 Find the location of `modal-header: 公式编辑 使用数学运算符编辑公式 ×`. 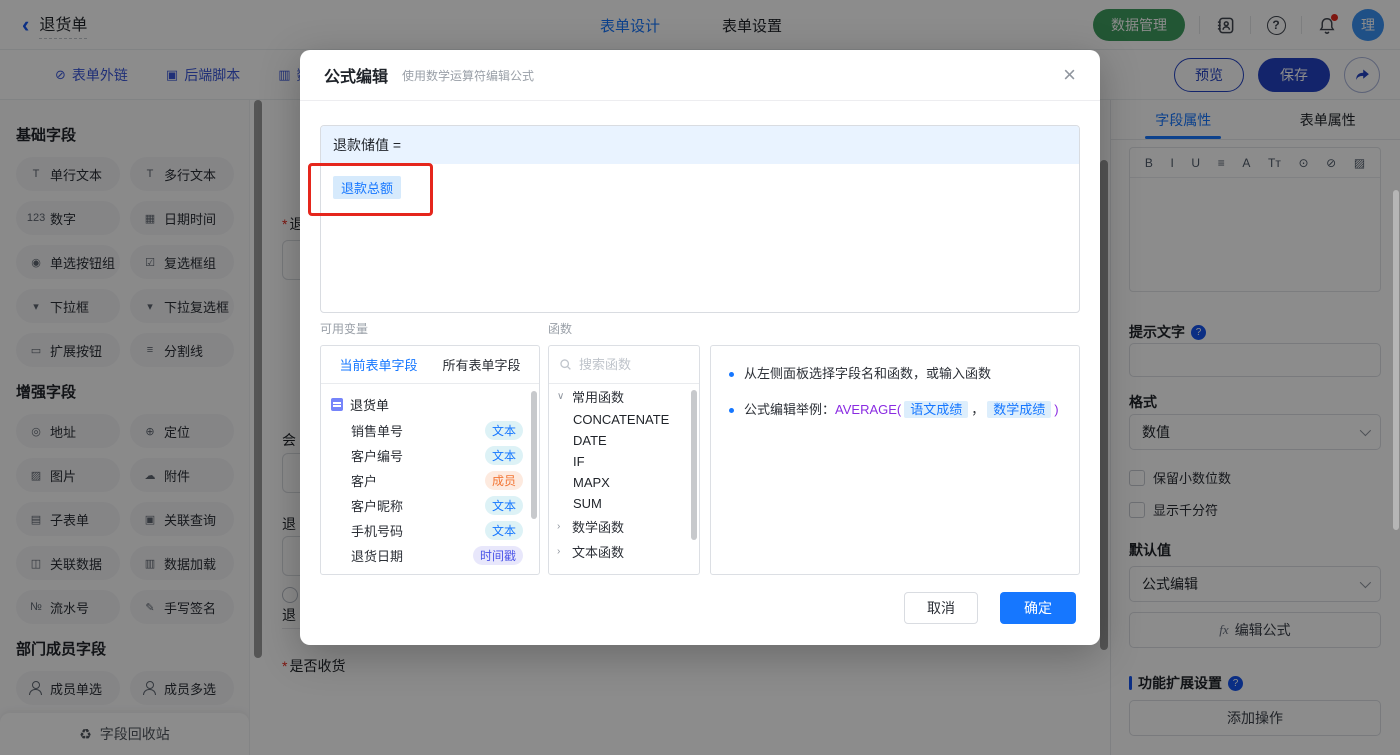

modal-header: 公式编辑 使用数学运算符编辑公式 × is located at coordinates (700, 75).